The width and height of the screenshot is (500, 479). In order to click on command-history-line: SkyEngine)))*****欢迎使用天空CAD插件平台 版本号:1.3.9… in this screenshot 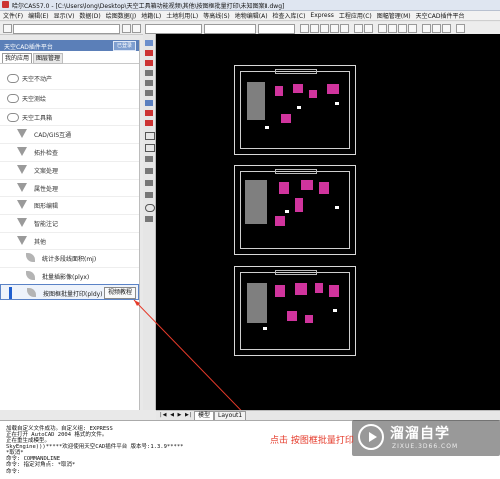, I will do `click(95, 447)`.